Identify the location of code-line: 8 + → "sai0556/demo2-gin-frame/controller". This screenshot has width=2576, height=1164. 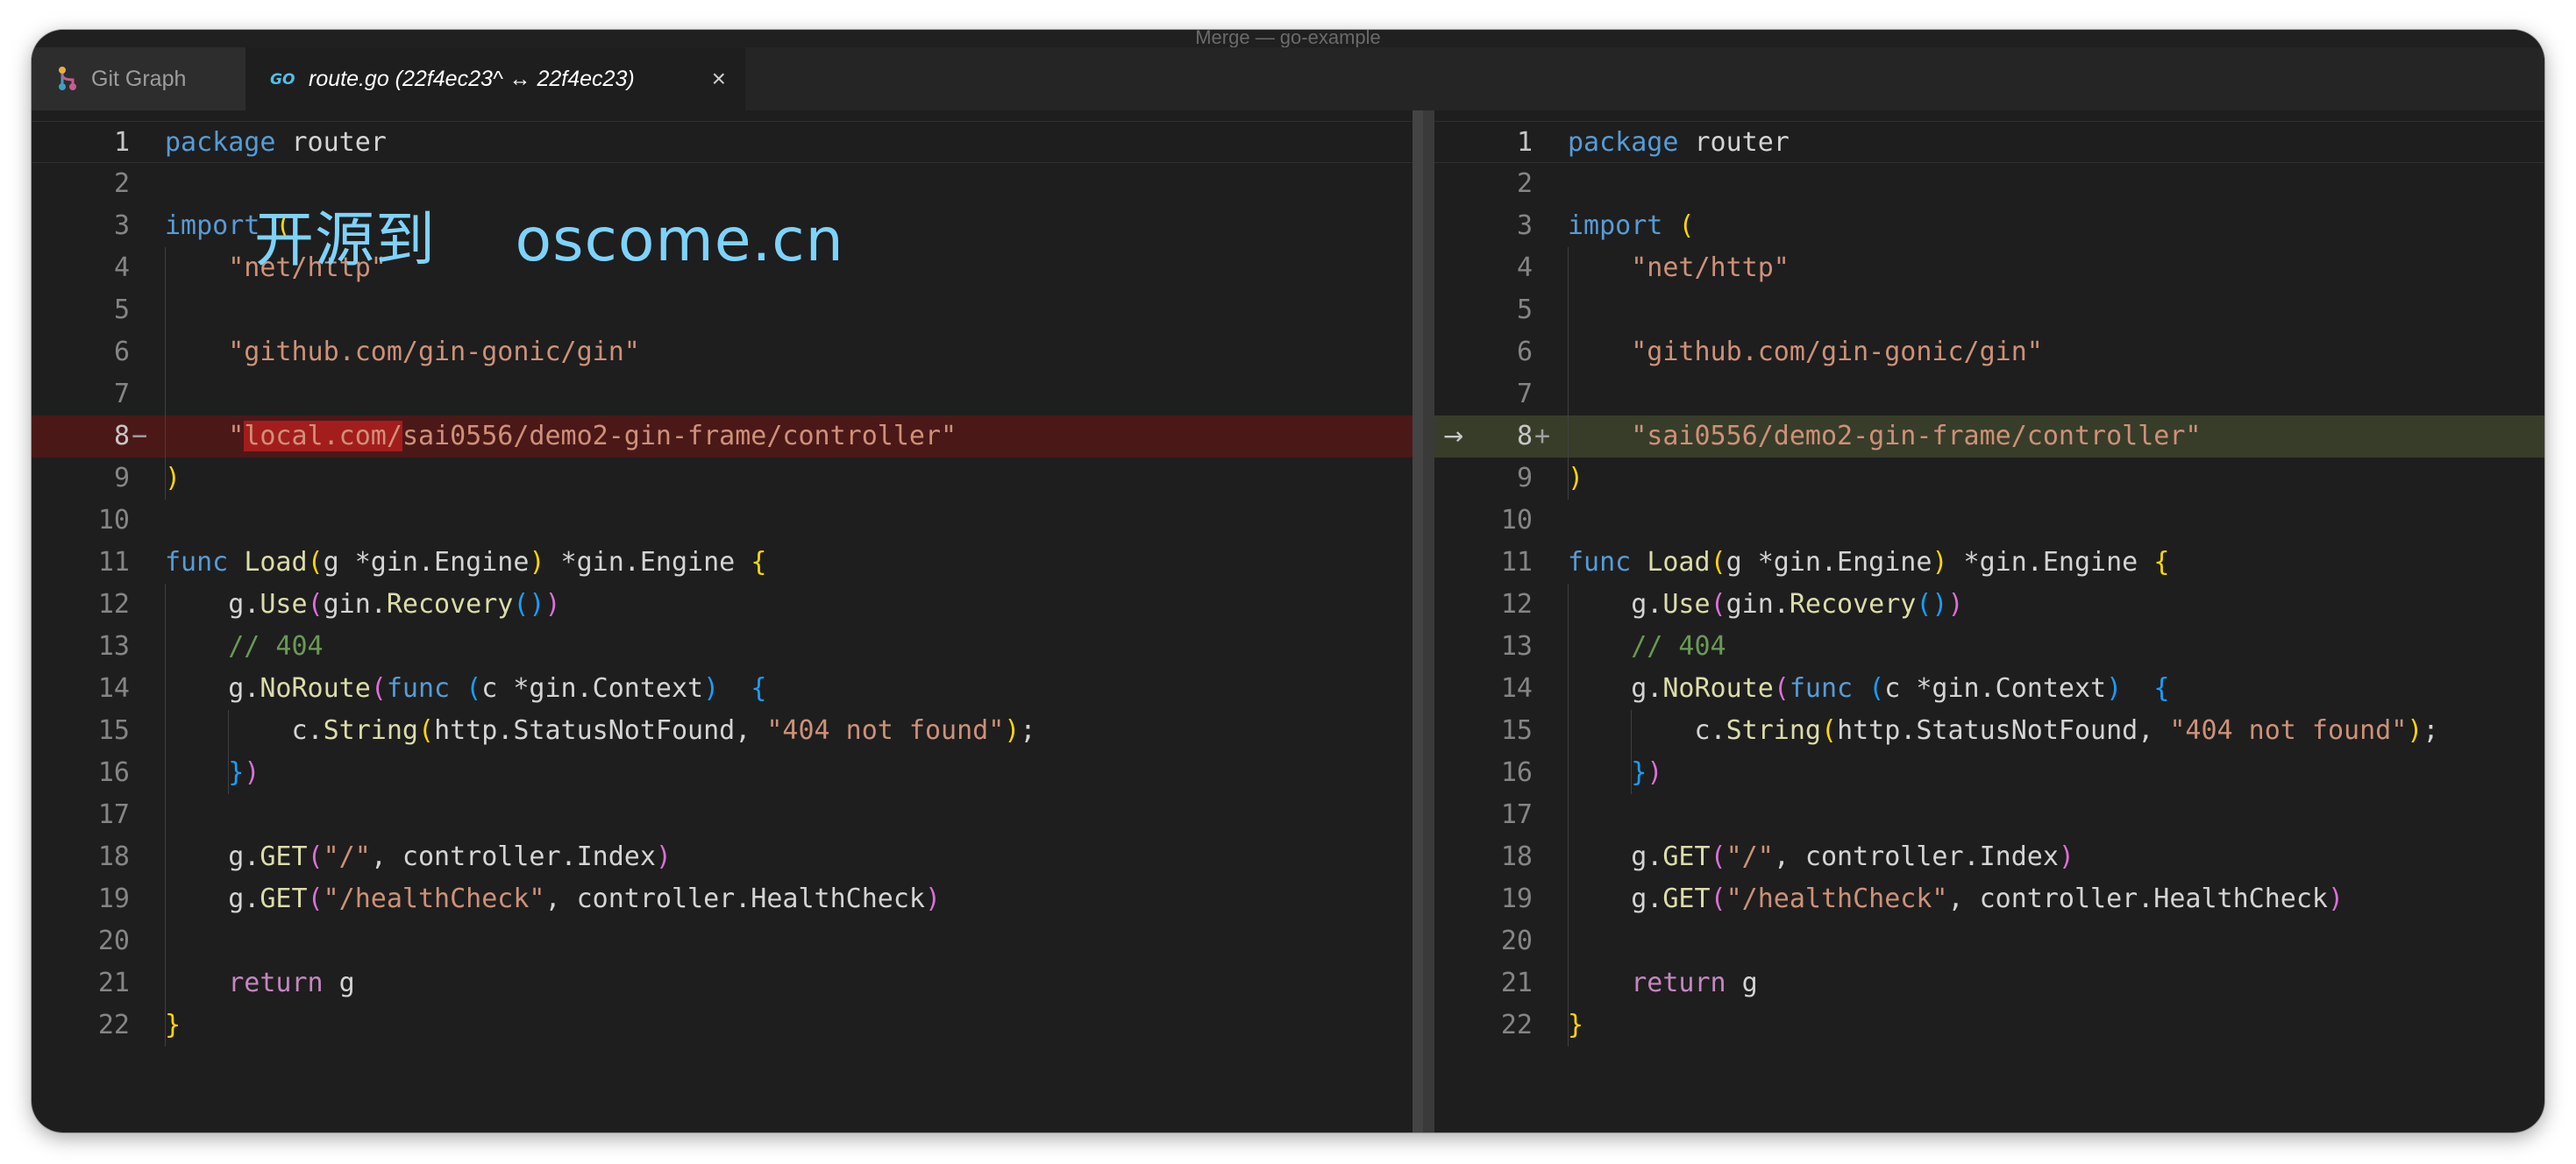
(1989, 436).